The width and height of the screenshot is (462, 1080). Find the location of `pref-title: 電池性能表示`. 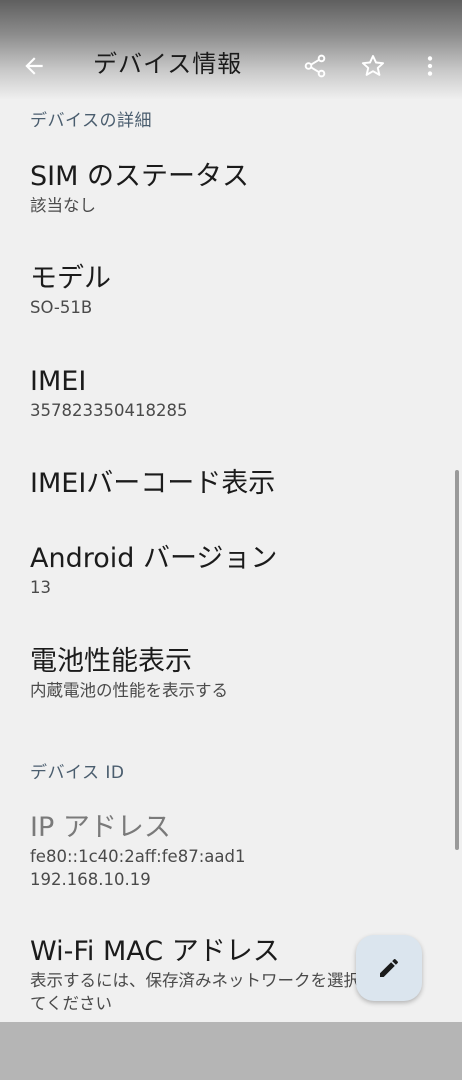

pref-title: 電池性能表示 is located at coordinates (111, 661).